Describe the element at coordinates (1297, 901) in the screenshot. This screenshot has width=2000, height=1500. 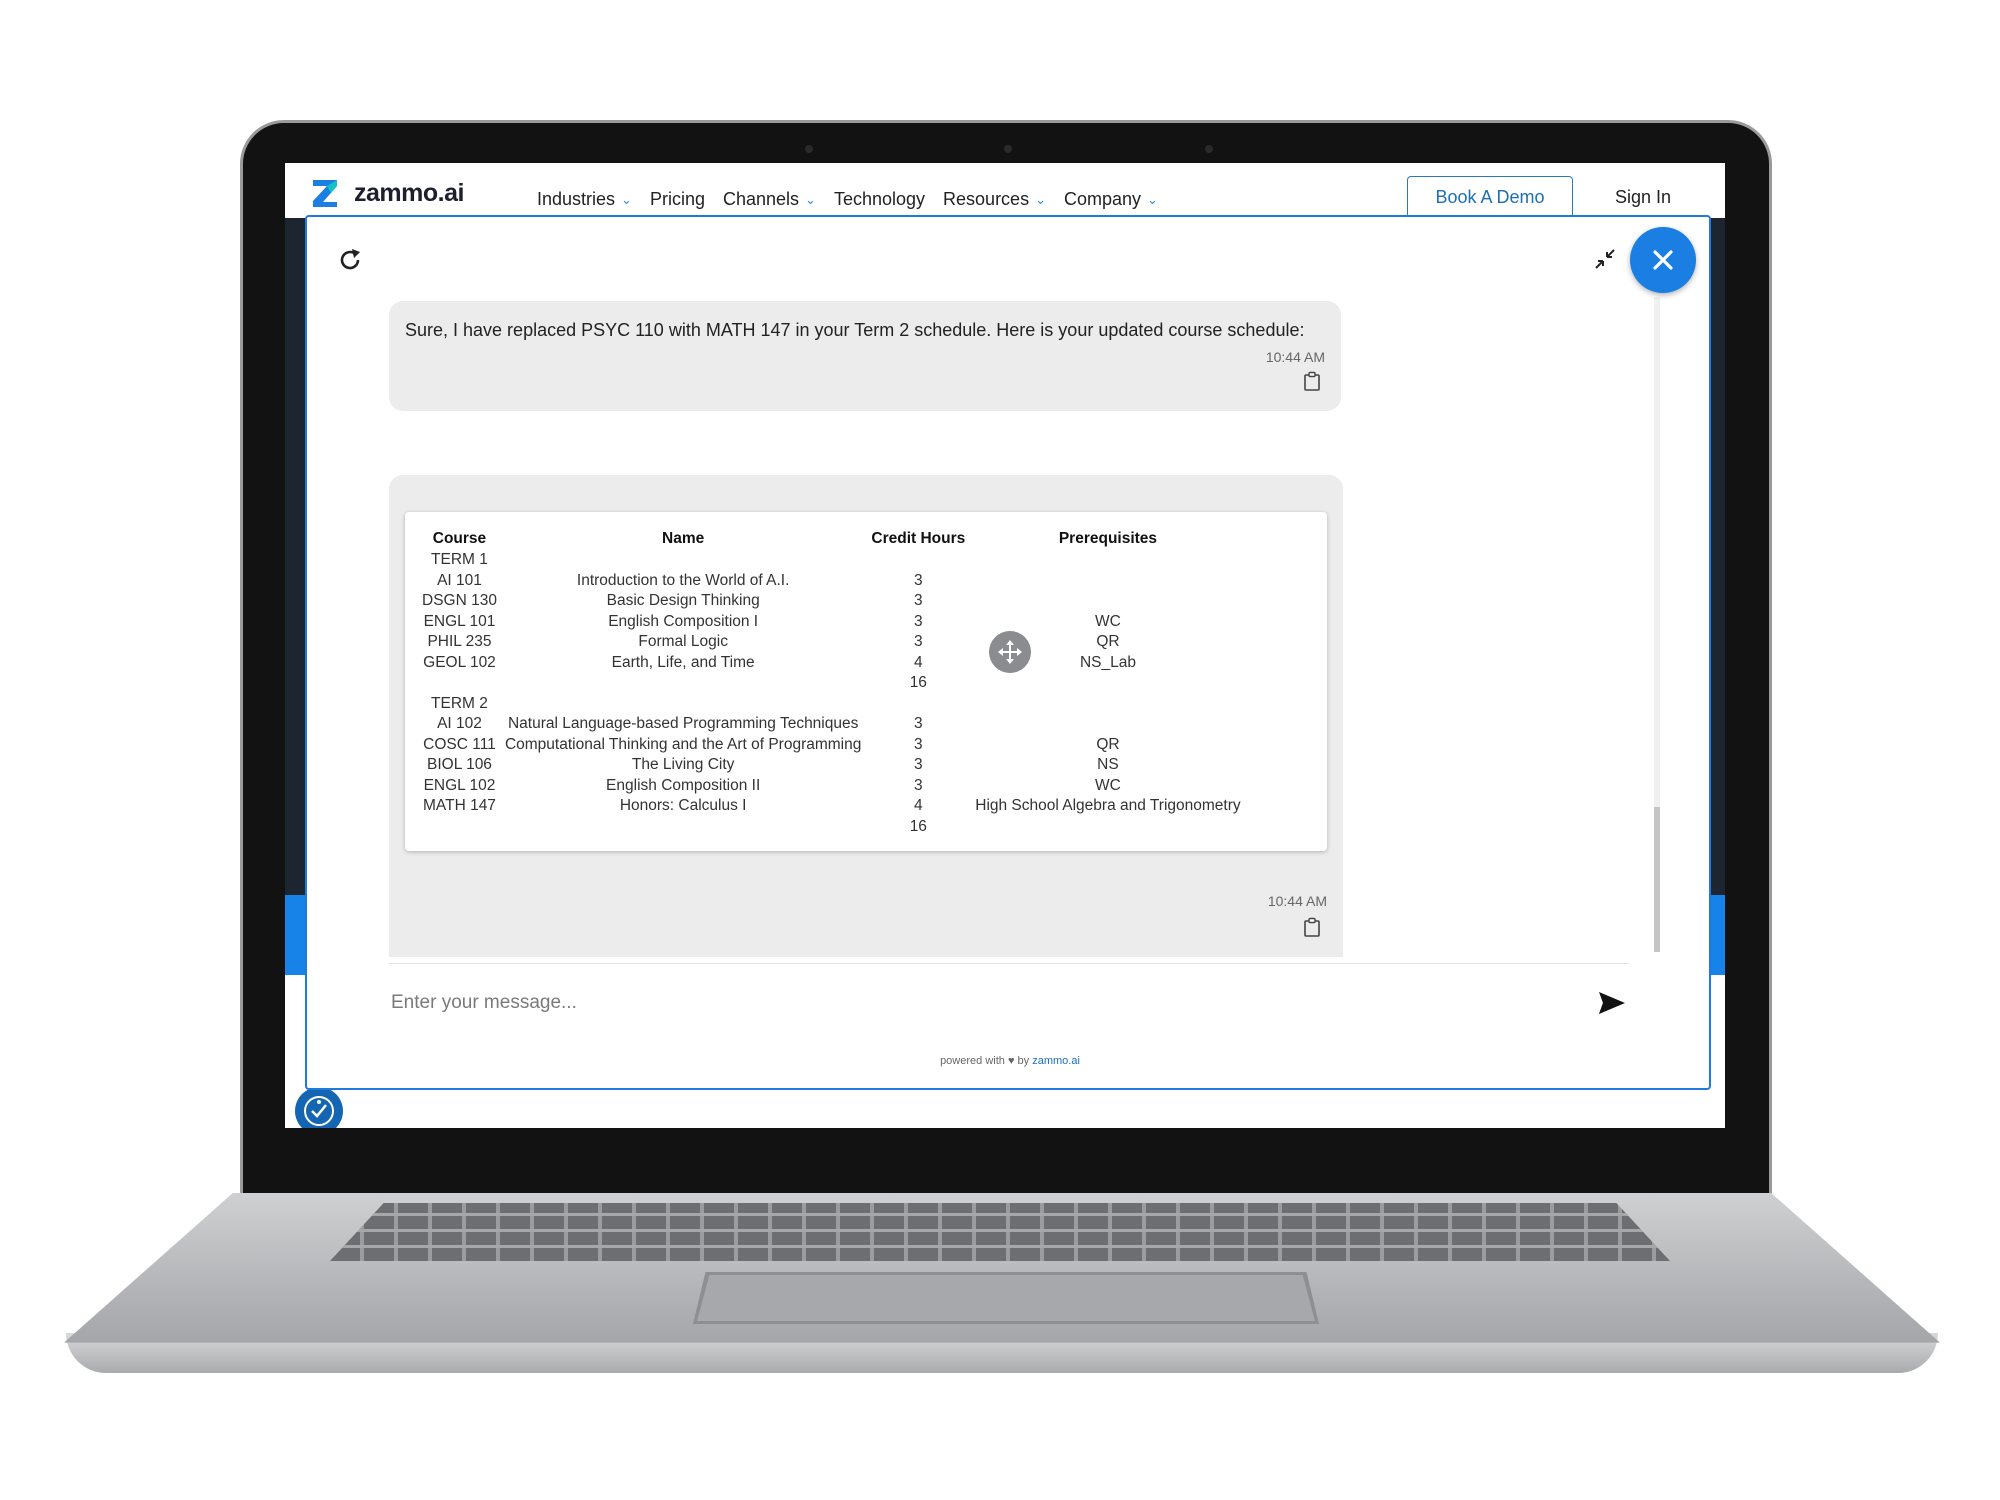
I see `message-timestamp: 10:44 AM` at that location.